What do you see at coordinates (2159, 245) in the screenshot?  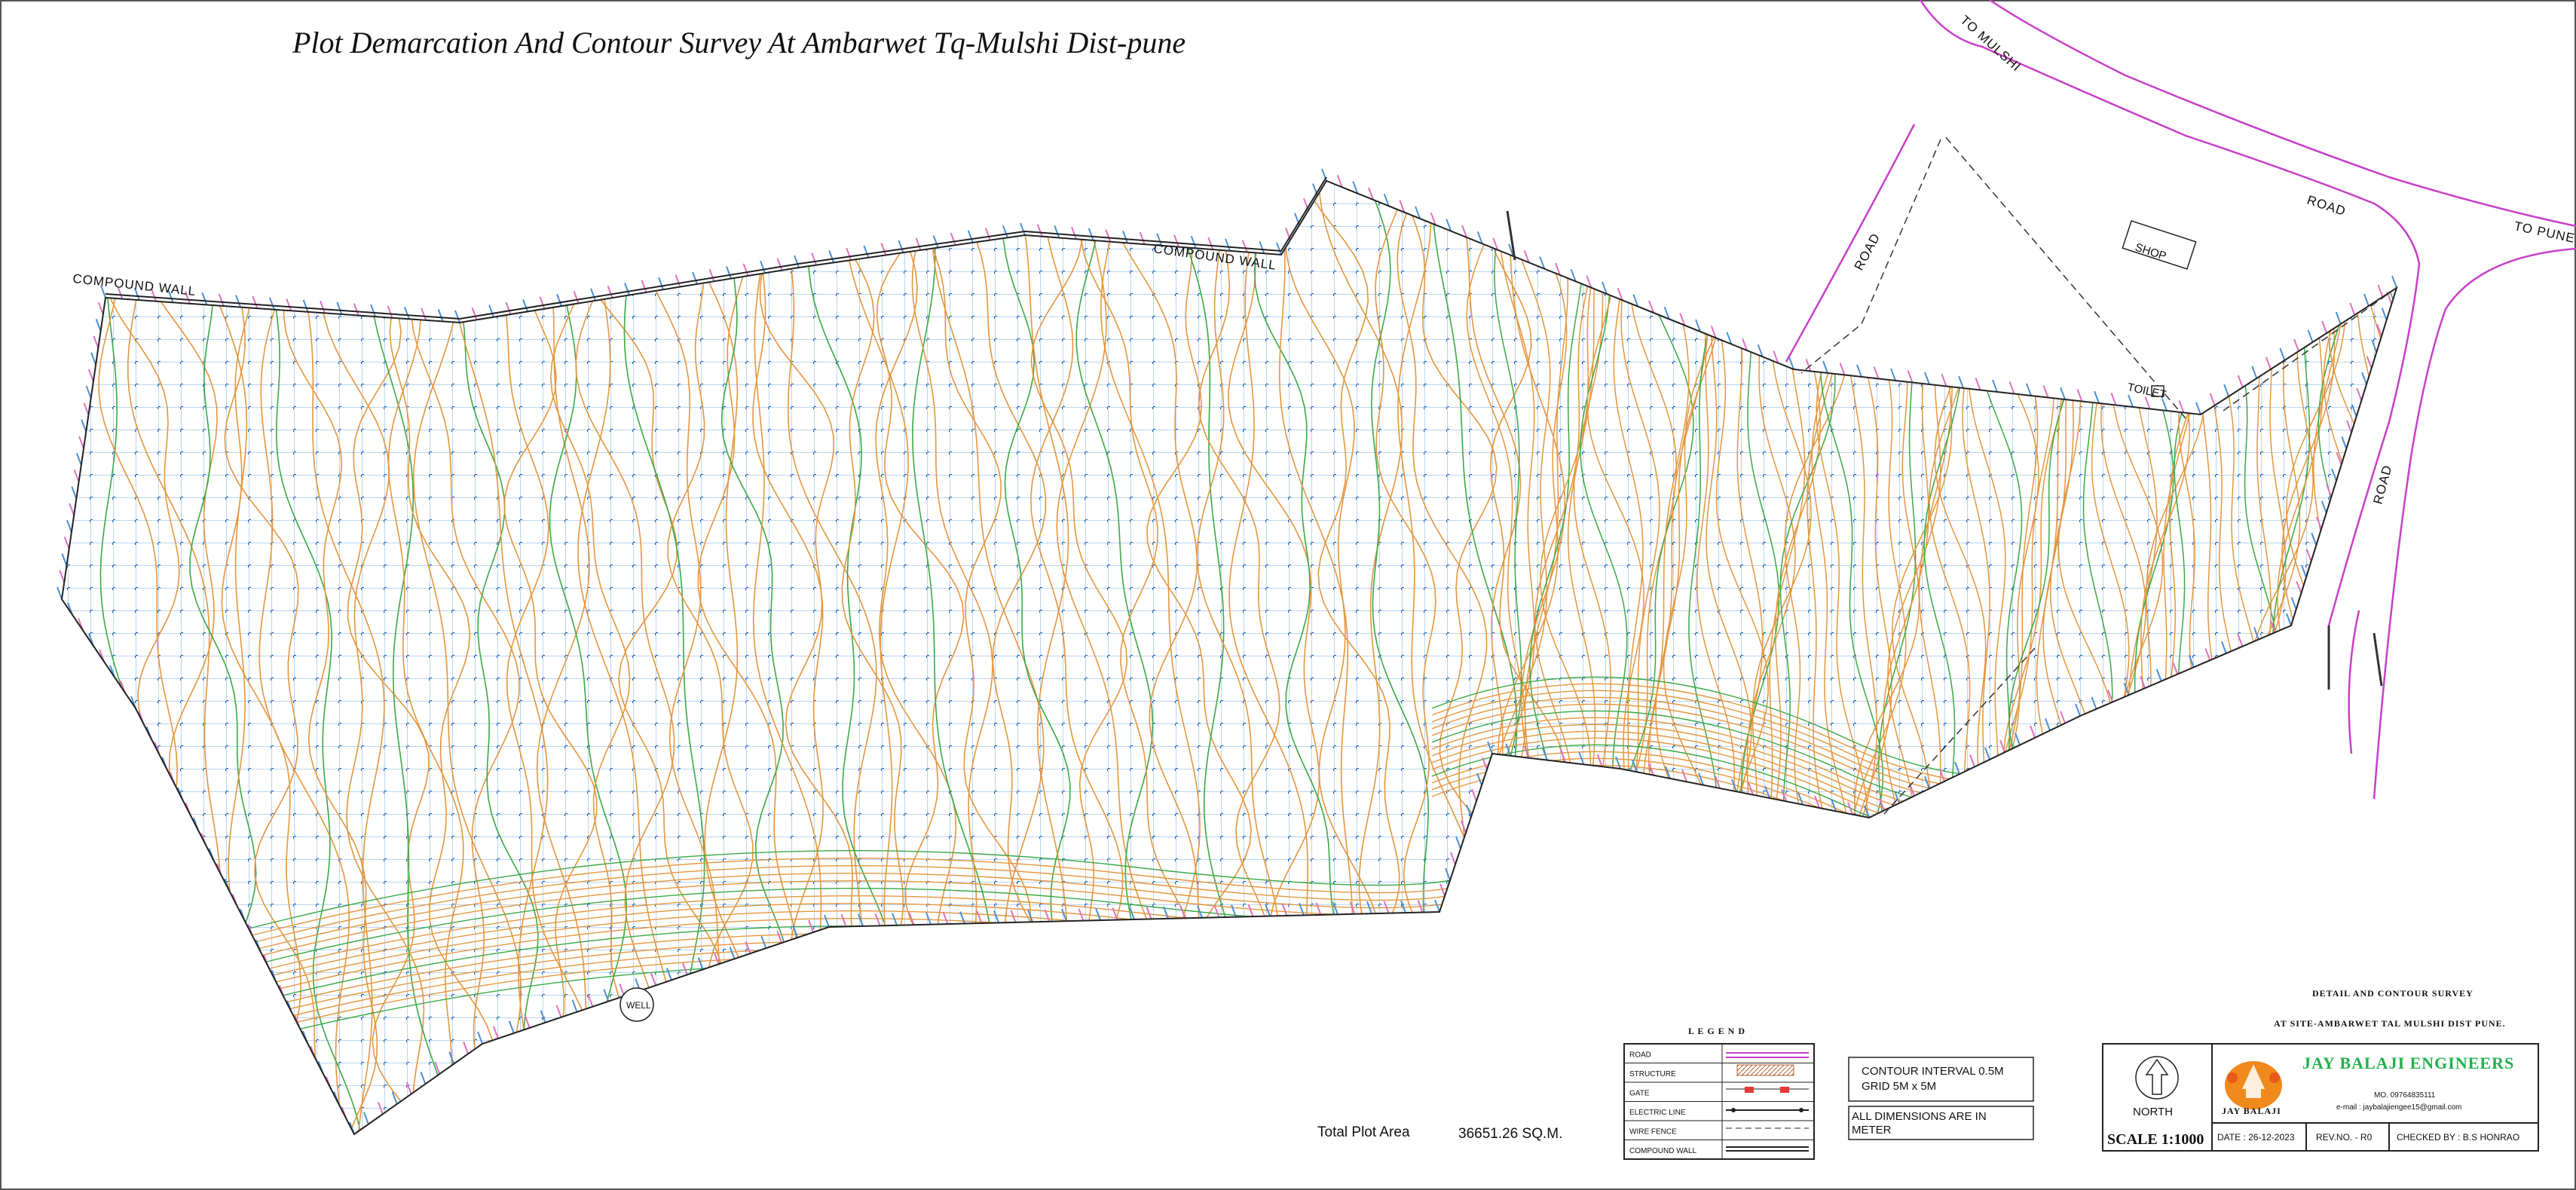 I see `shop-structure: SHOP` at bounding box center [2159, 245].